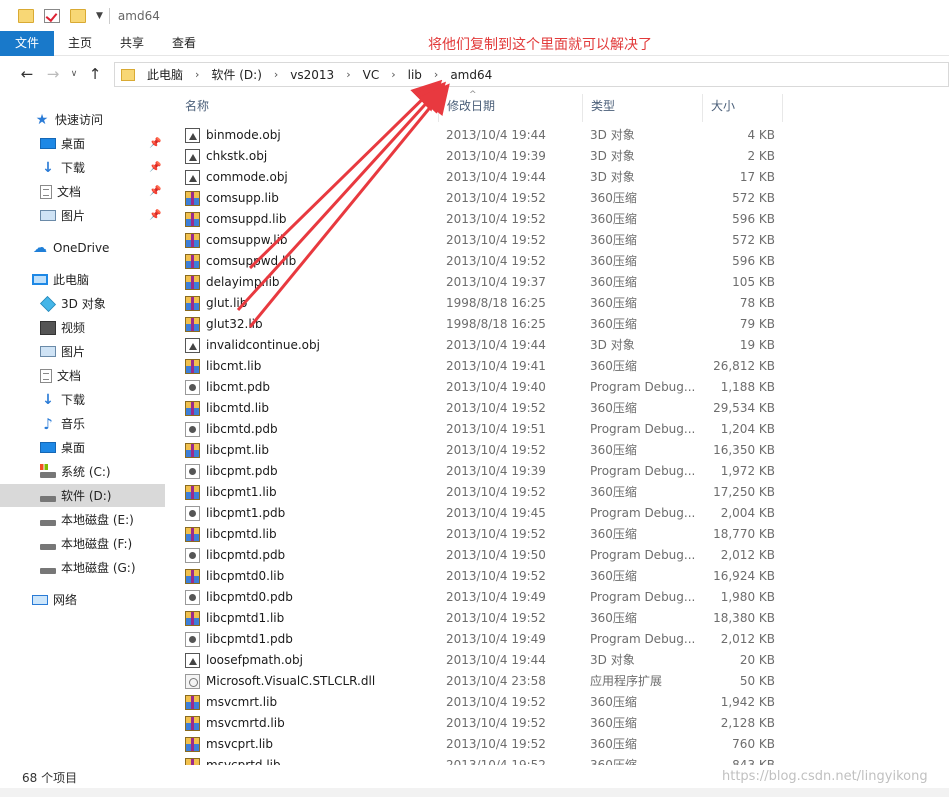  I want to click on column-header-date: 修改日期, so click(511, 108).